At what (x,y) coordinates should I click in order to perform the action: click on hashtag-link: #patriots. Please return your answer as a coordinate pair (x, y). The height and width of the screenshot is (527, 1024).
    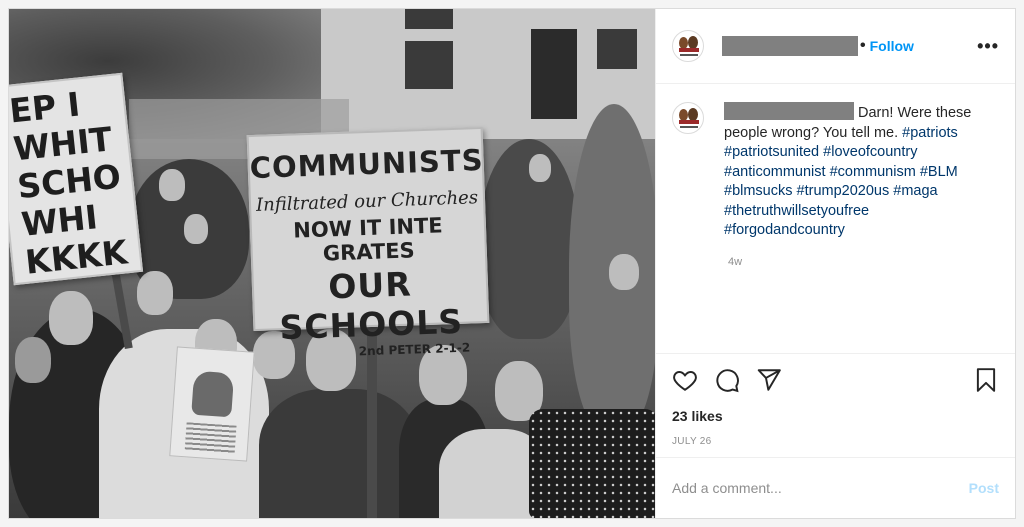
    Looking at the image, I should click on (930, 133).